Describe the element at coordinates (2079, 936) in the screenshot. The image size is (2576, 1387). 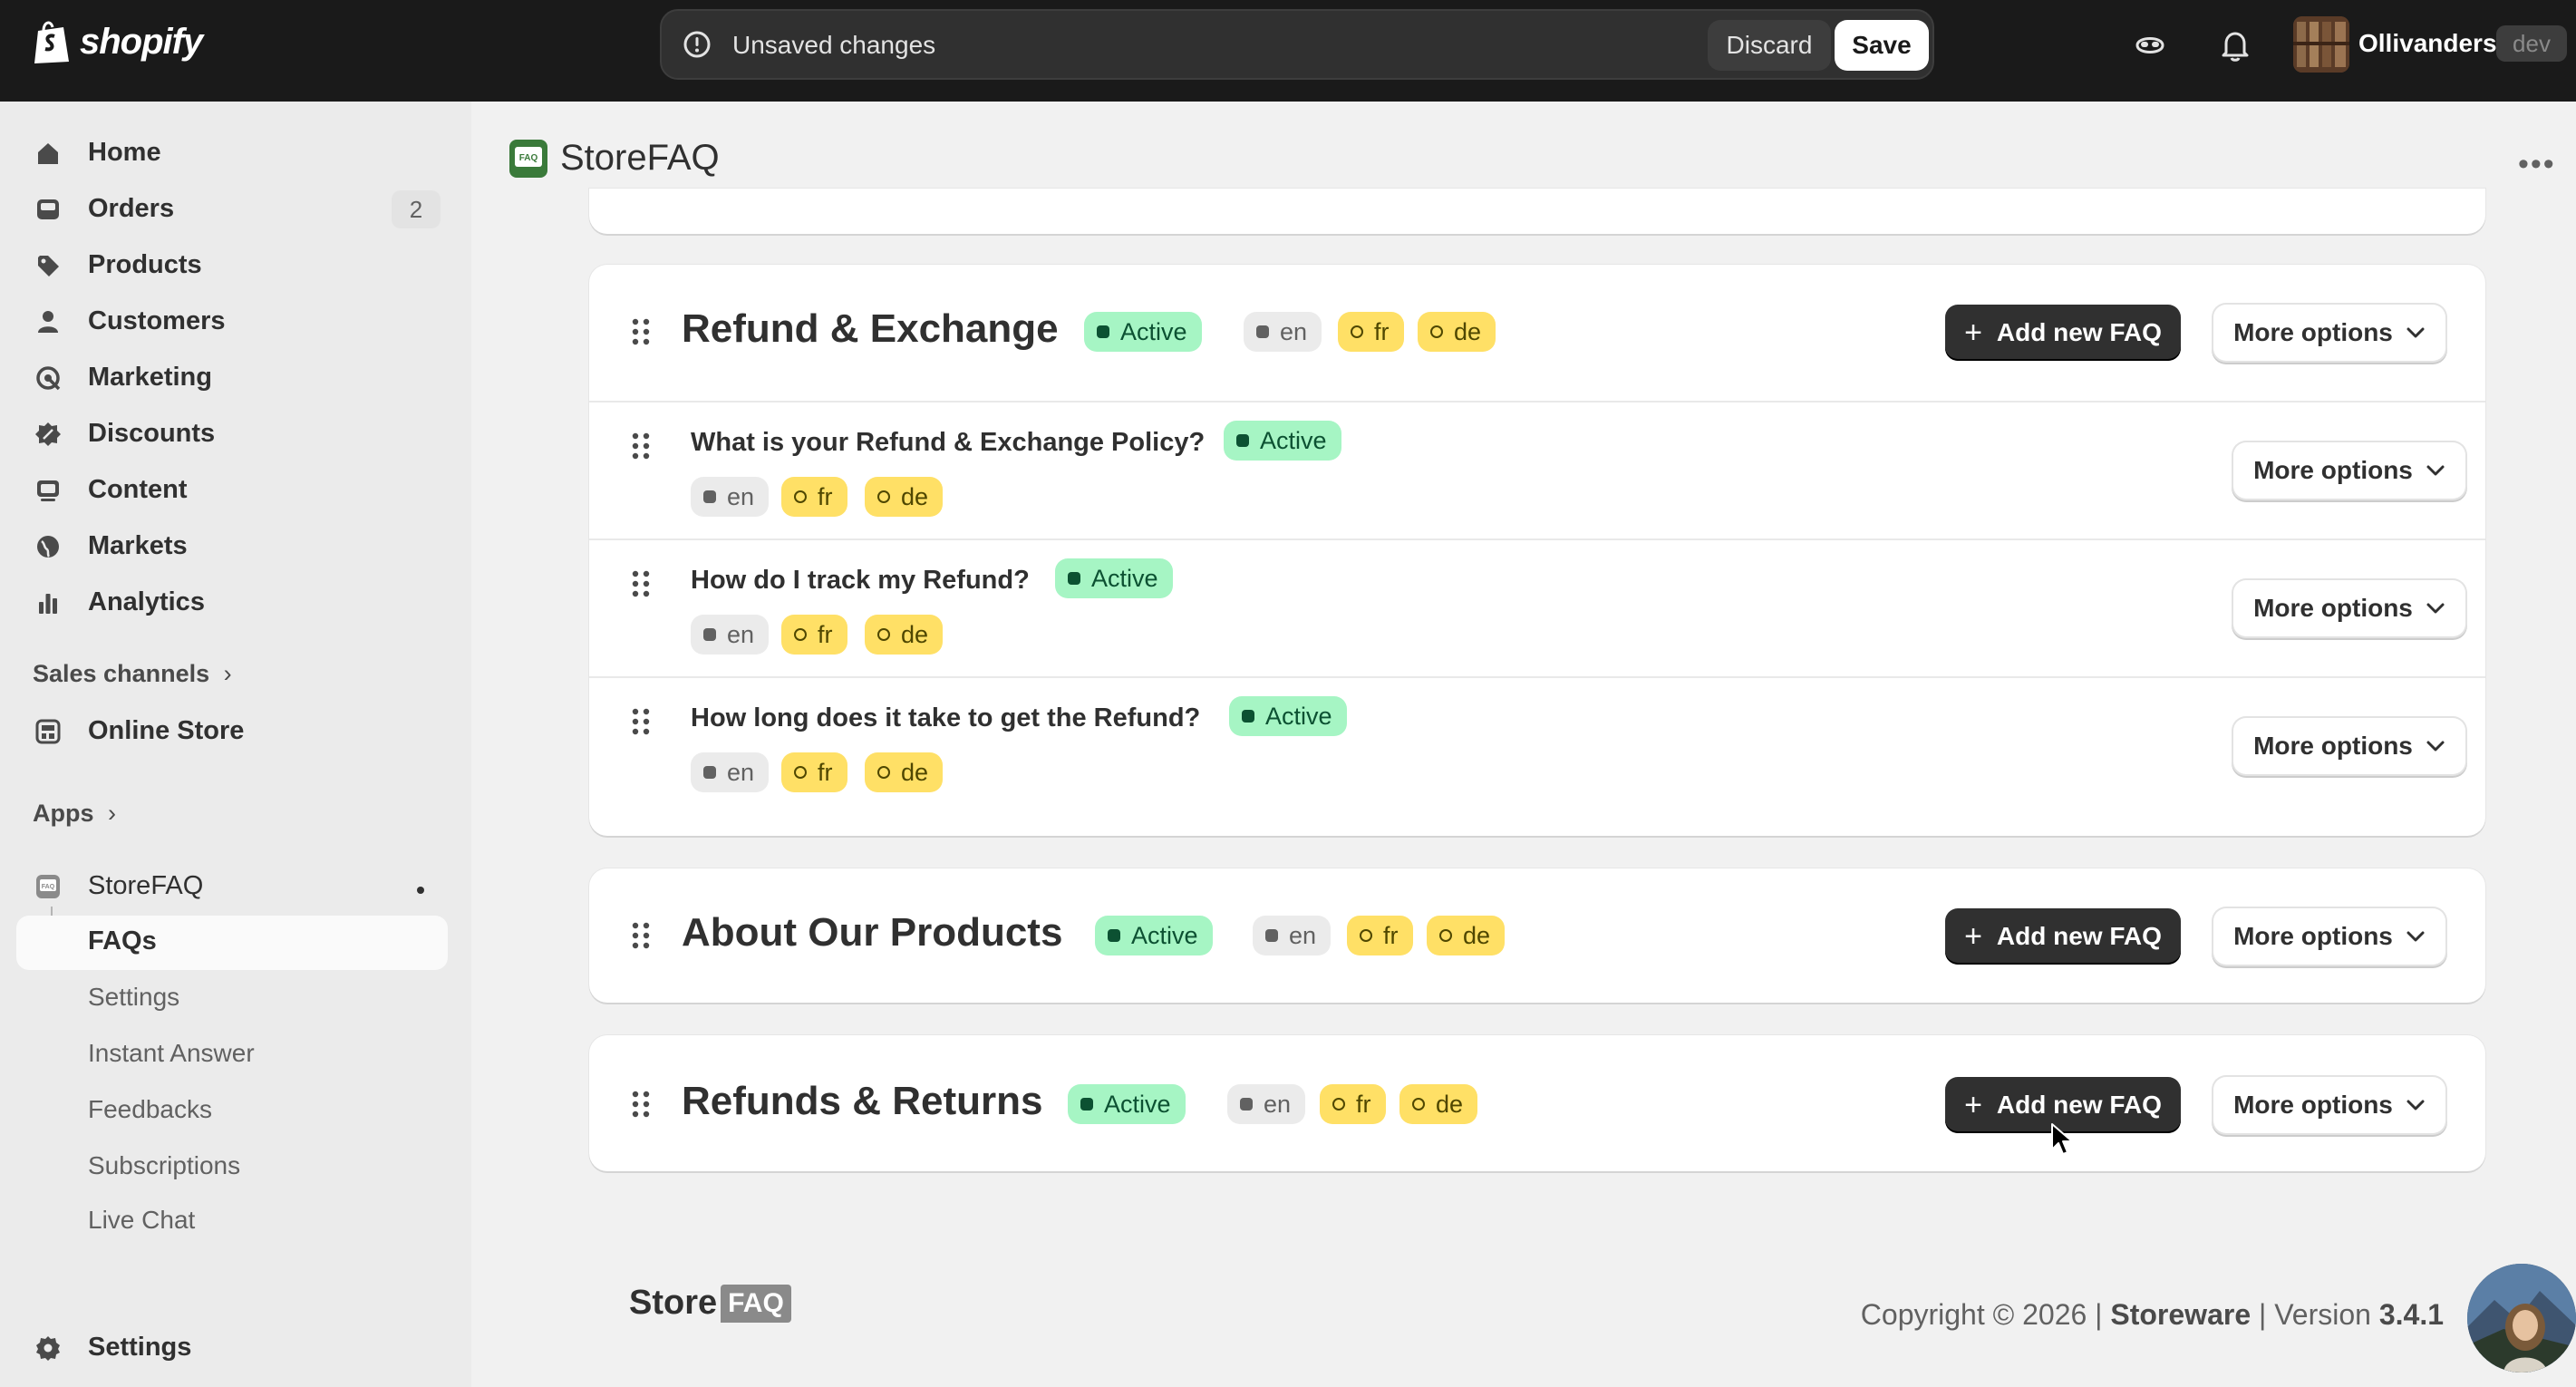
I see `button-label: Add new FAQ` at that location.